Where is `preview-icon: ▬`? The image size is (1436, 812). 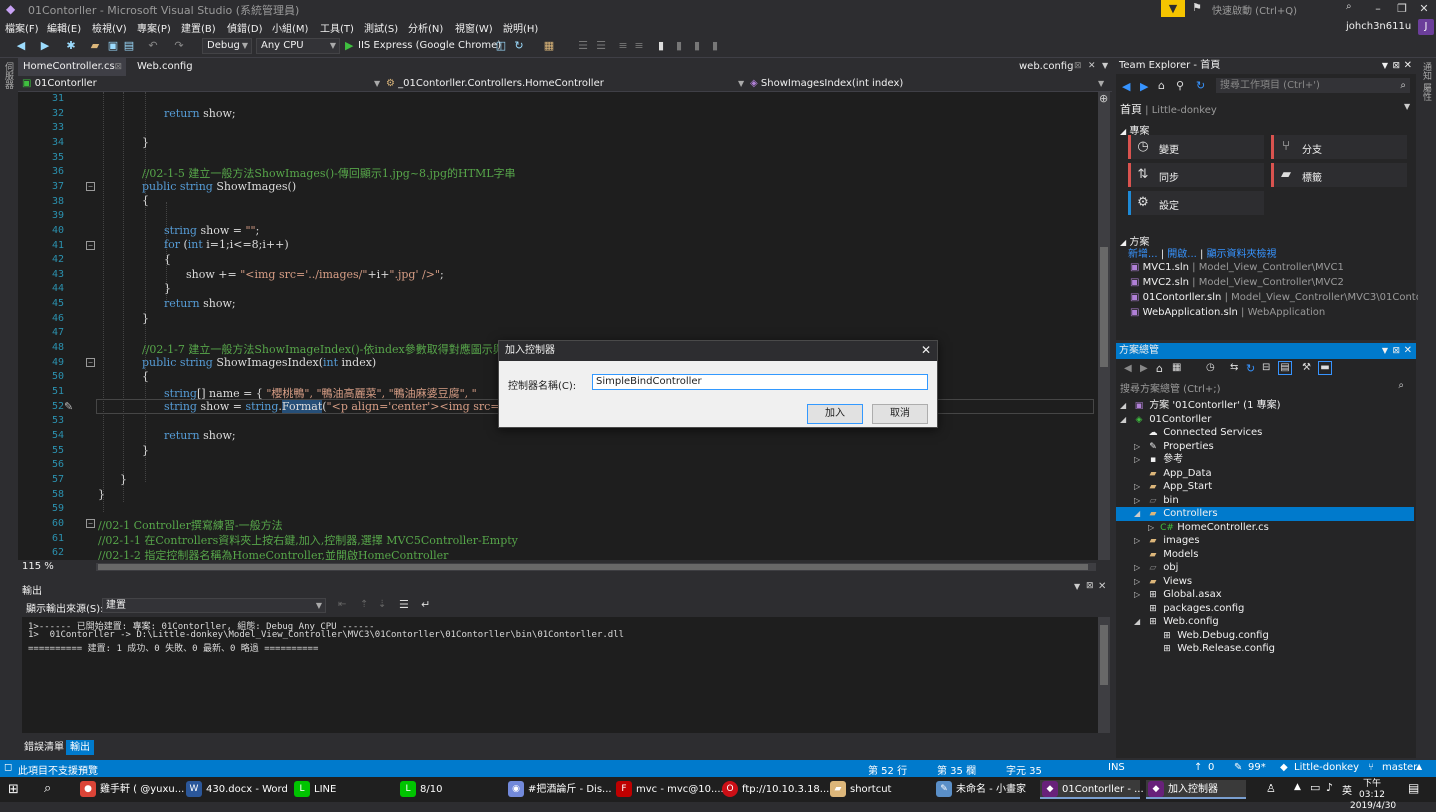 preview-icon: ▬ is located at coordinates (1325, 368).